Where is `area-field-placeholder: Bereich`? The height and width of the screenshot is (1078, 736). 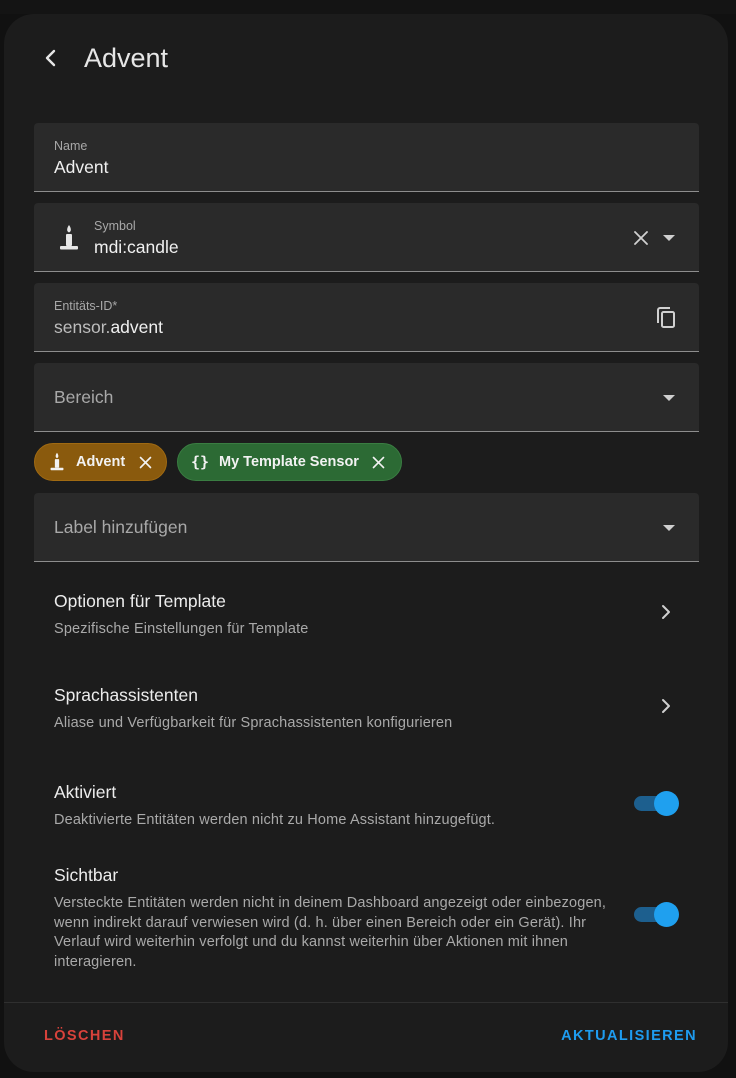
area-field-placeholder: Bereich is located at coordinates (84, 397).